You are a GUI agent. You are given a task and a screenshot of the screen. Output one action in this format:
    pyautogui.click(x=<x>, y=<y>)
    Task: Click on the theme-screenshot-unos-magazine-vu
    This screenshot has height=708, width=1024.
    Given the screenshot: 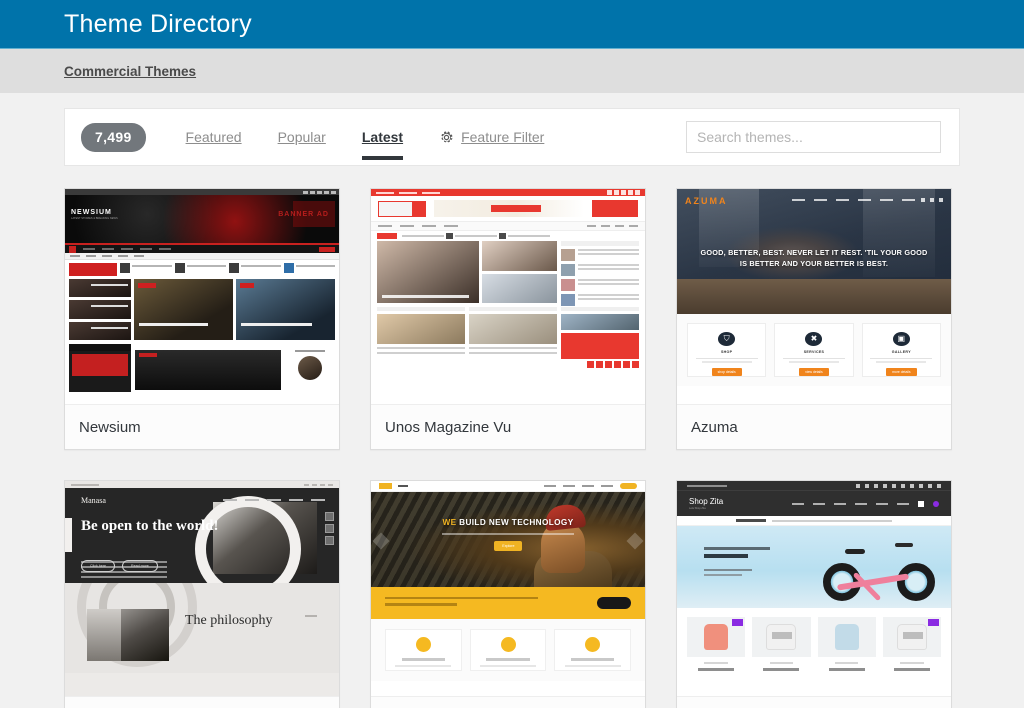 What is the action you would take?
    pyautogui.click(x=508, y=296)
    